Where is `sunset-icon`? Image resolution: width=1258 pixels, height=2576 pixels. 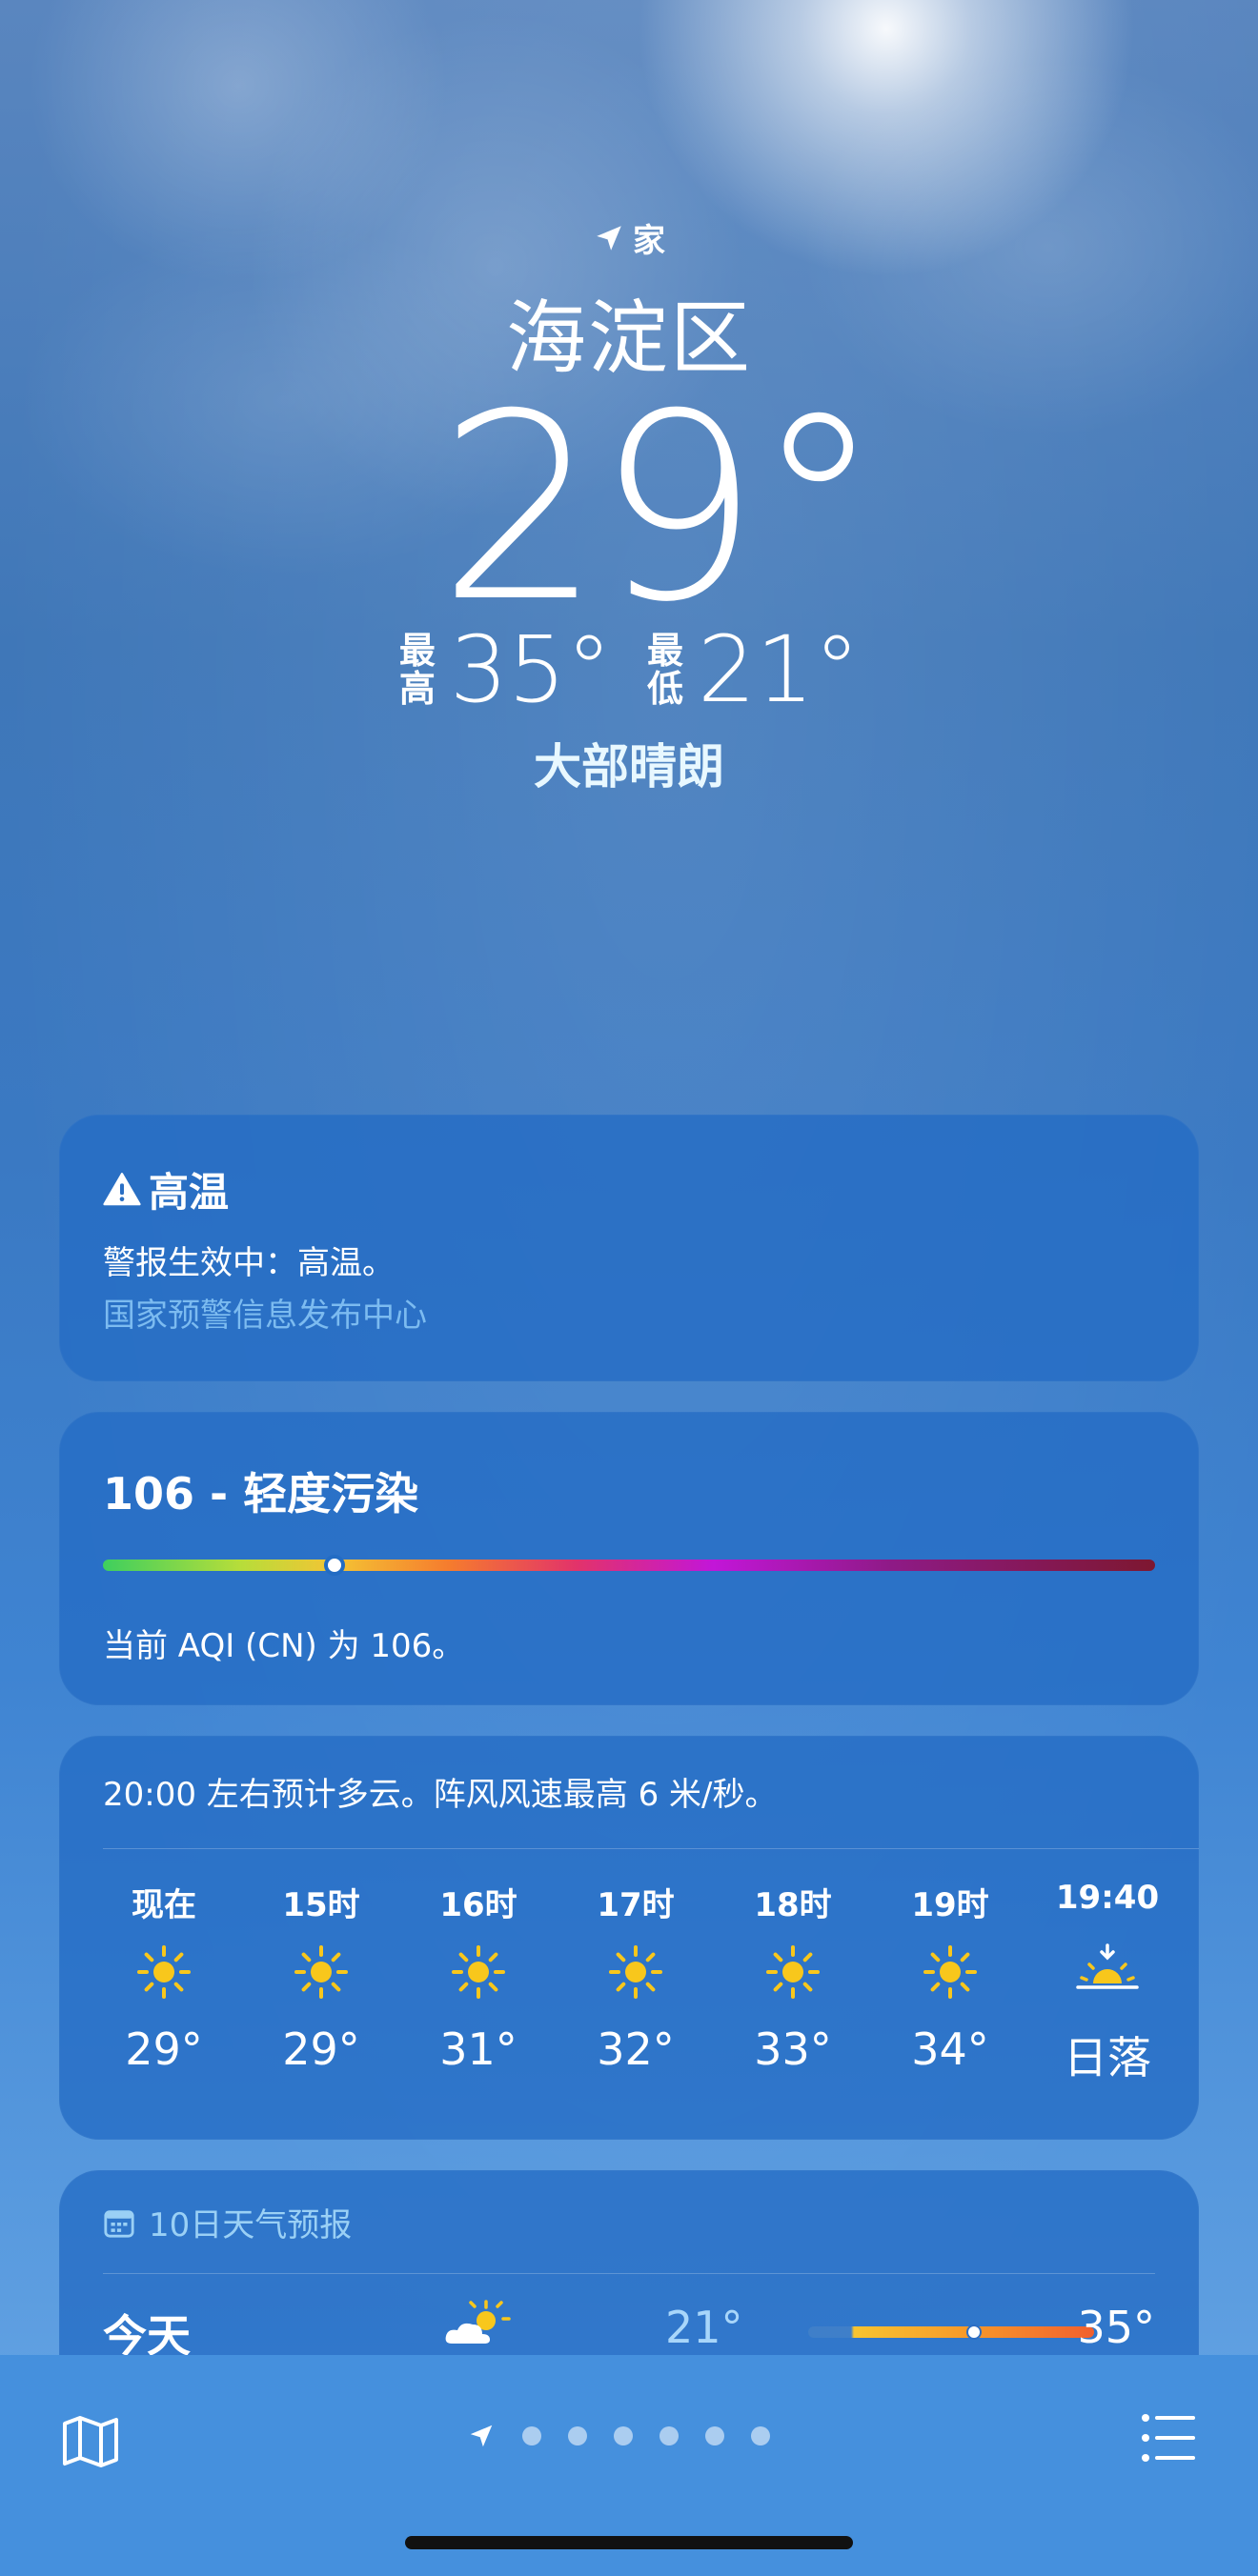 sunset-icon is located at coordinates (1107, 1966).